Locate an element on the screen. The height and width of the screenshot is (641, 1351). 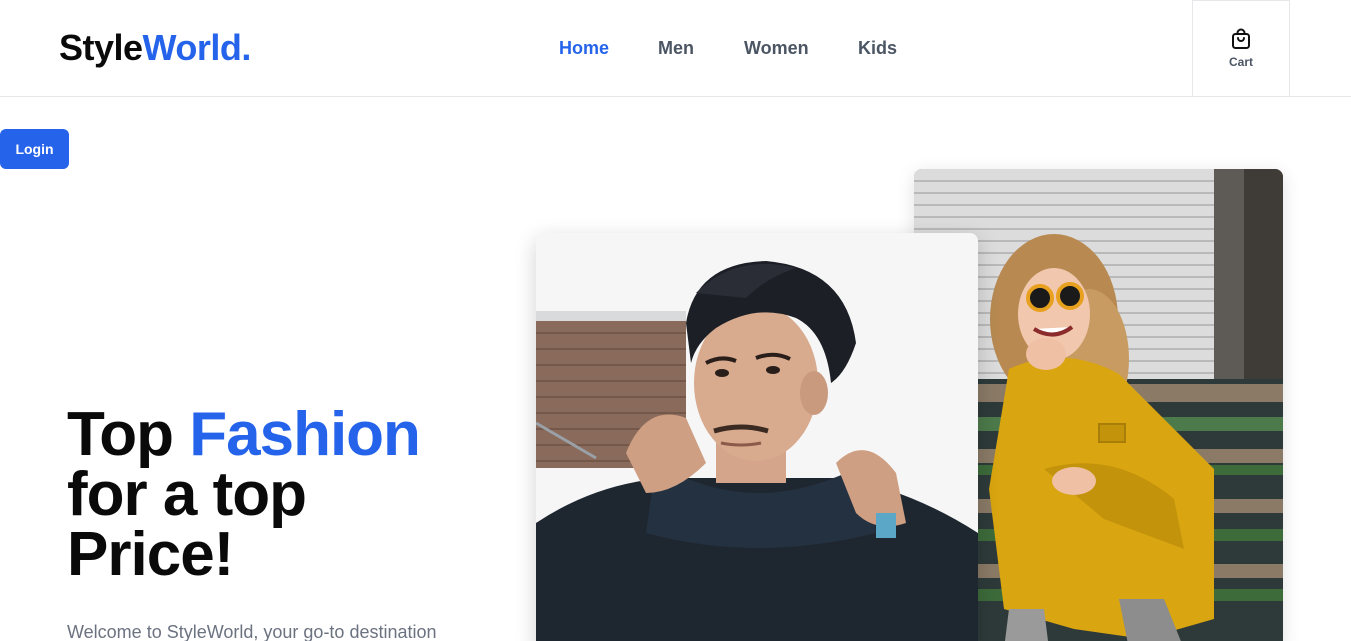
hero-title-line3: Price! is located at coordinates (150, 554).